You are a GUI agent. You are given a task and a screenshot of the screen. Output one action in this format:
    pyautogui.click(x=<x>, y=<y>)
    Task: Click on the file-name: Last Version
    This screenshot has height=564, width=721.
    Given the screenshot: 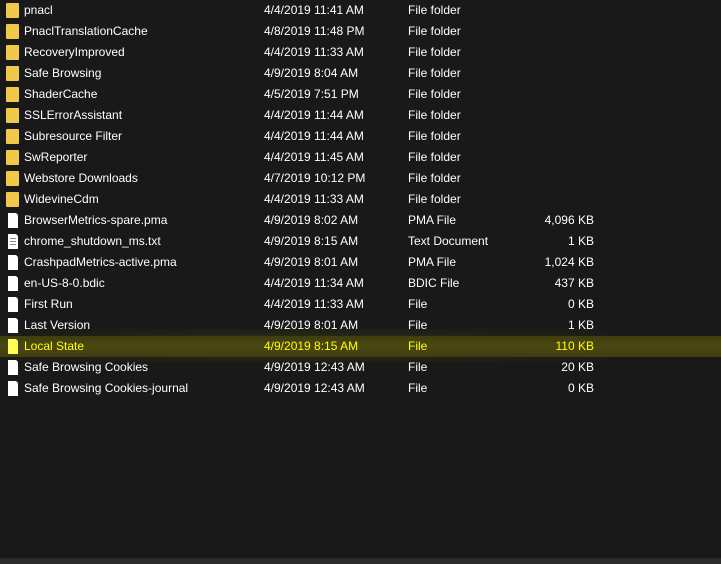 What is the action you would take?
    pyautogui.click(x=57, y=325)
    